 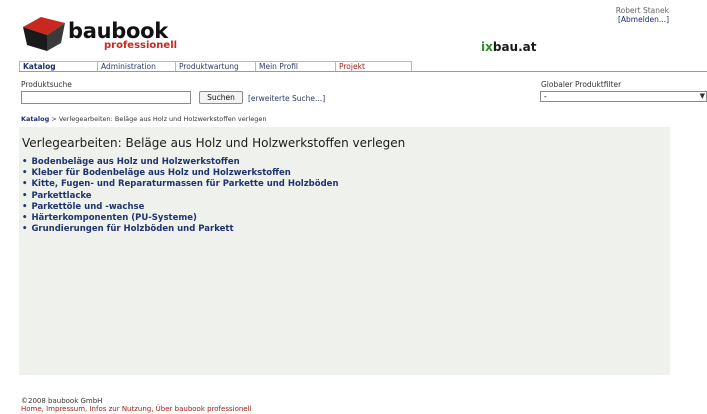 What do you see at coordinates (180, 162) in the screenshot?
I see `category-link: Bodenbeläge aus Holz und Holzwerkstoffen` at bounding box center [180, 162].